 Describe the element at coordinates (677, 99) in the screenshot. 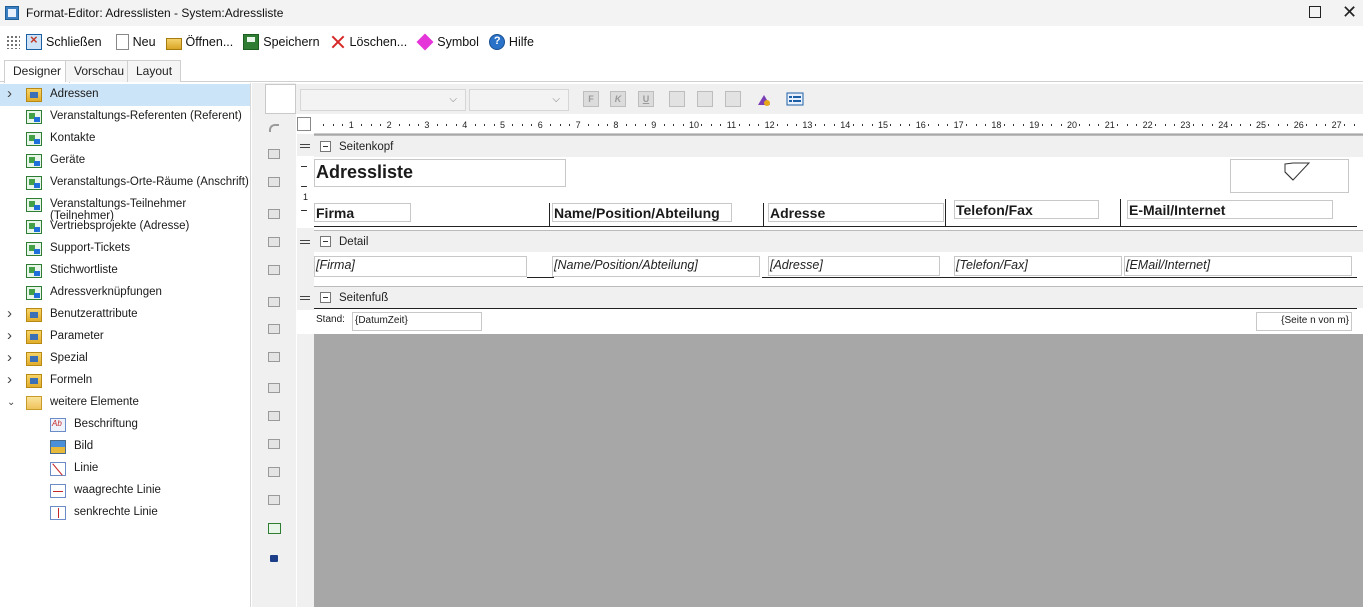

I see `align-left-text-icon` at that location.